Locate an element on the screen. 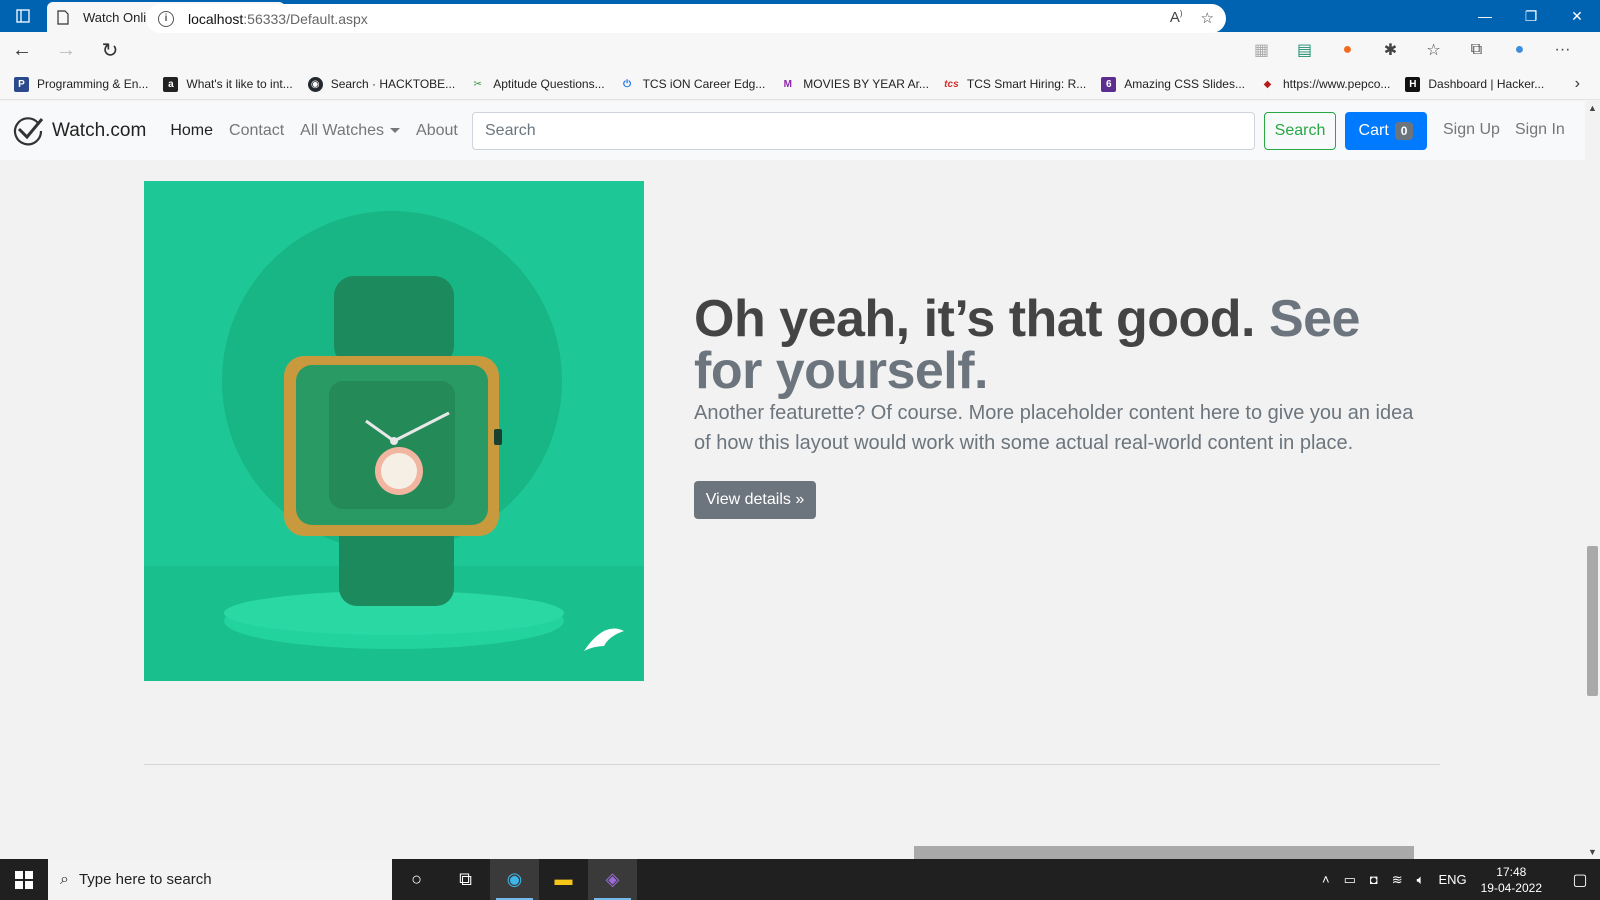  clock: 17:48 19-04-2022 is located at coordinates (1511, 880).